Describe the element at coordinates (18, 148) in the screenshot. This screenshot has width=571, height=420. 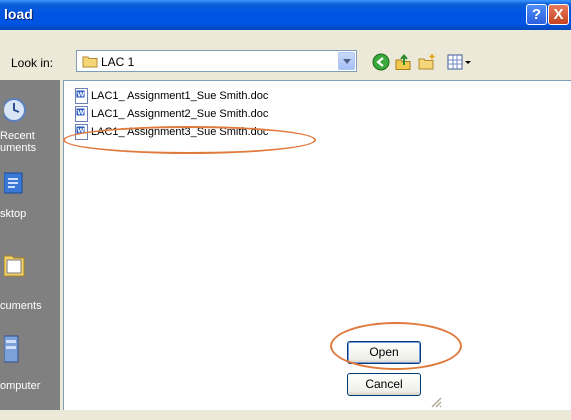
I see `place-label: uments` at that location.